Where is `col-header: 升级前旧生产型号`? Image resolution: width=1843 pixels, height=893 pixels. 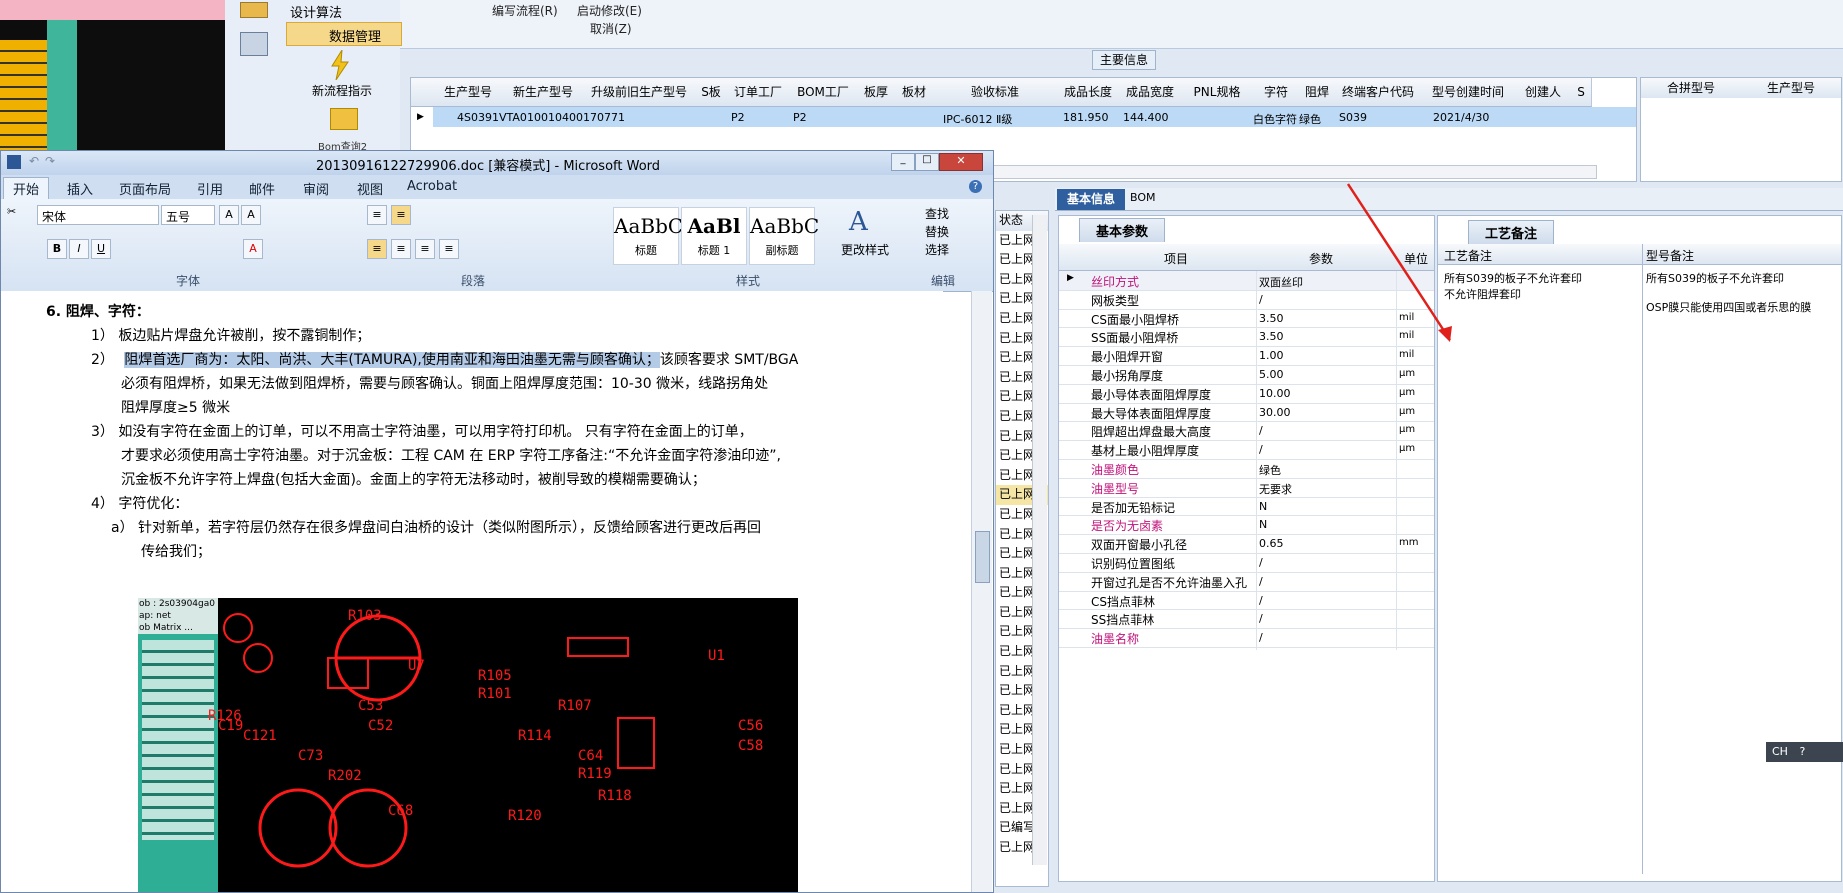 col-header: 升级前旧生产型号 is located at coordinates (639, 92).